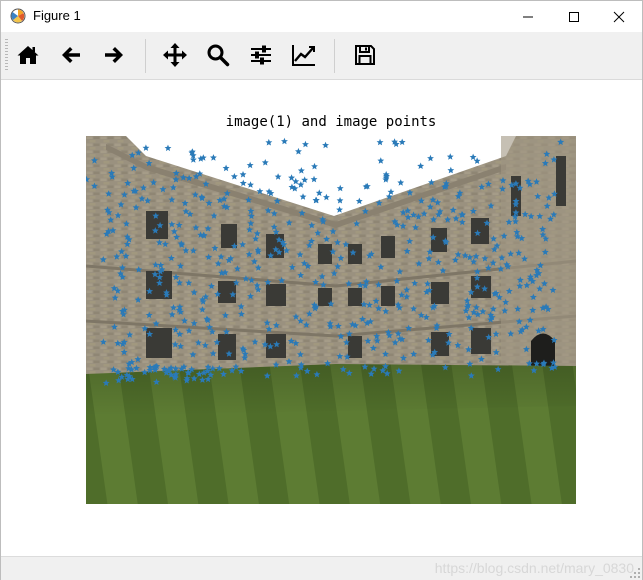  I want to click on pan-button, so click(175, 55).